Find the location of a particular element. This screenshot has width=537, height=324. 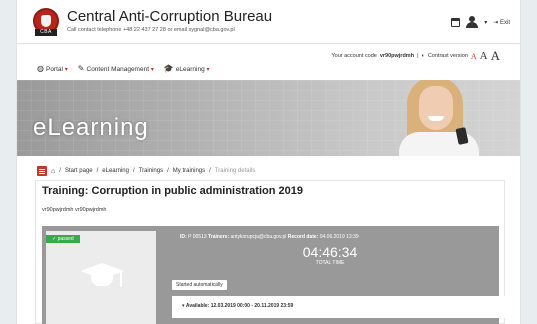

account-code: vr90pwjrdmh is located at coordinates (397, 56).